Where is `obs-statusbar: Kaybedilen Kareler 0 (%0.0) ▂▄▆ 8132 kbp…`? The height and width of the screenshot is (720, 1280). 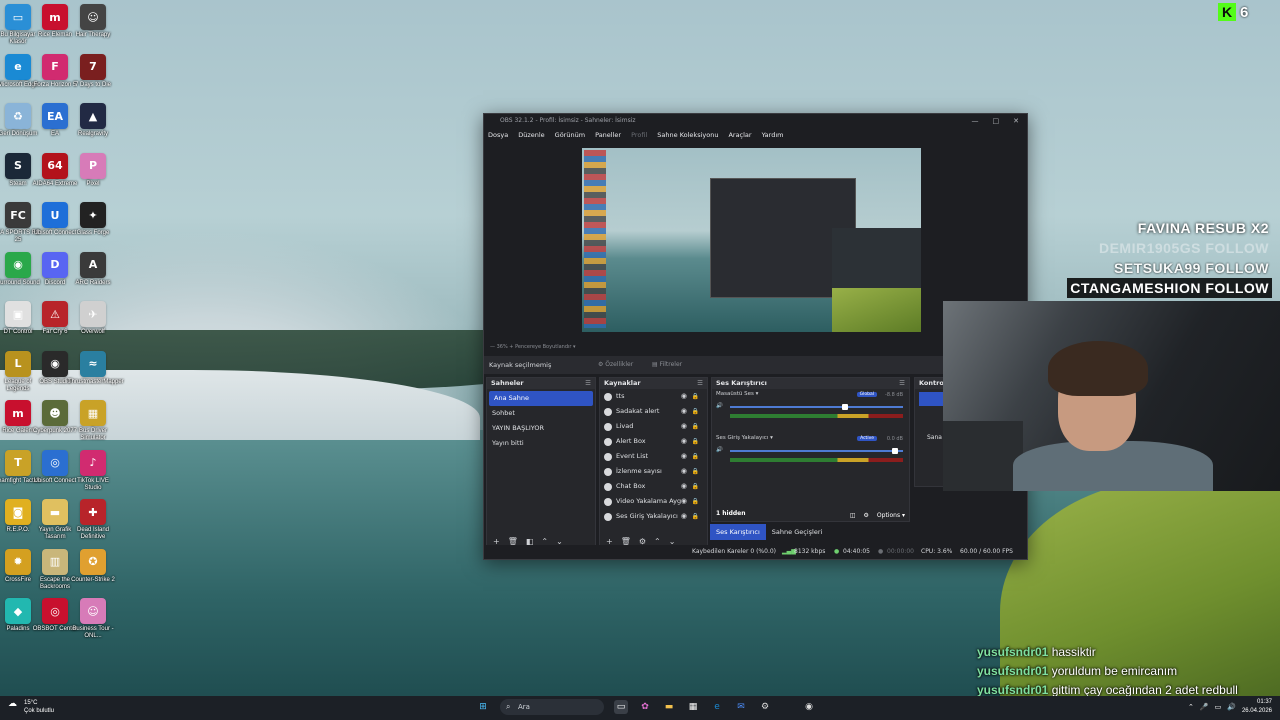 obs-statusbar: Kaybedilen Kareler 0 (%0.0) ▂▄▆ 8132 kbp… is located at coordinates (754, 552).